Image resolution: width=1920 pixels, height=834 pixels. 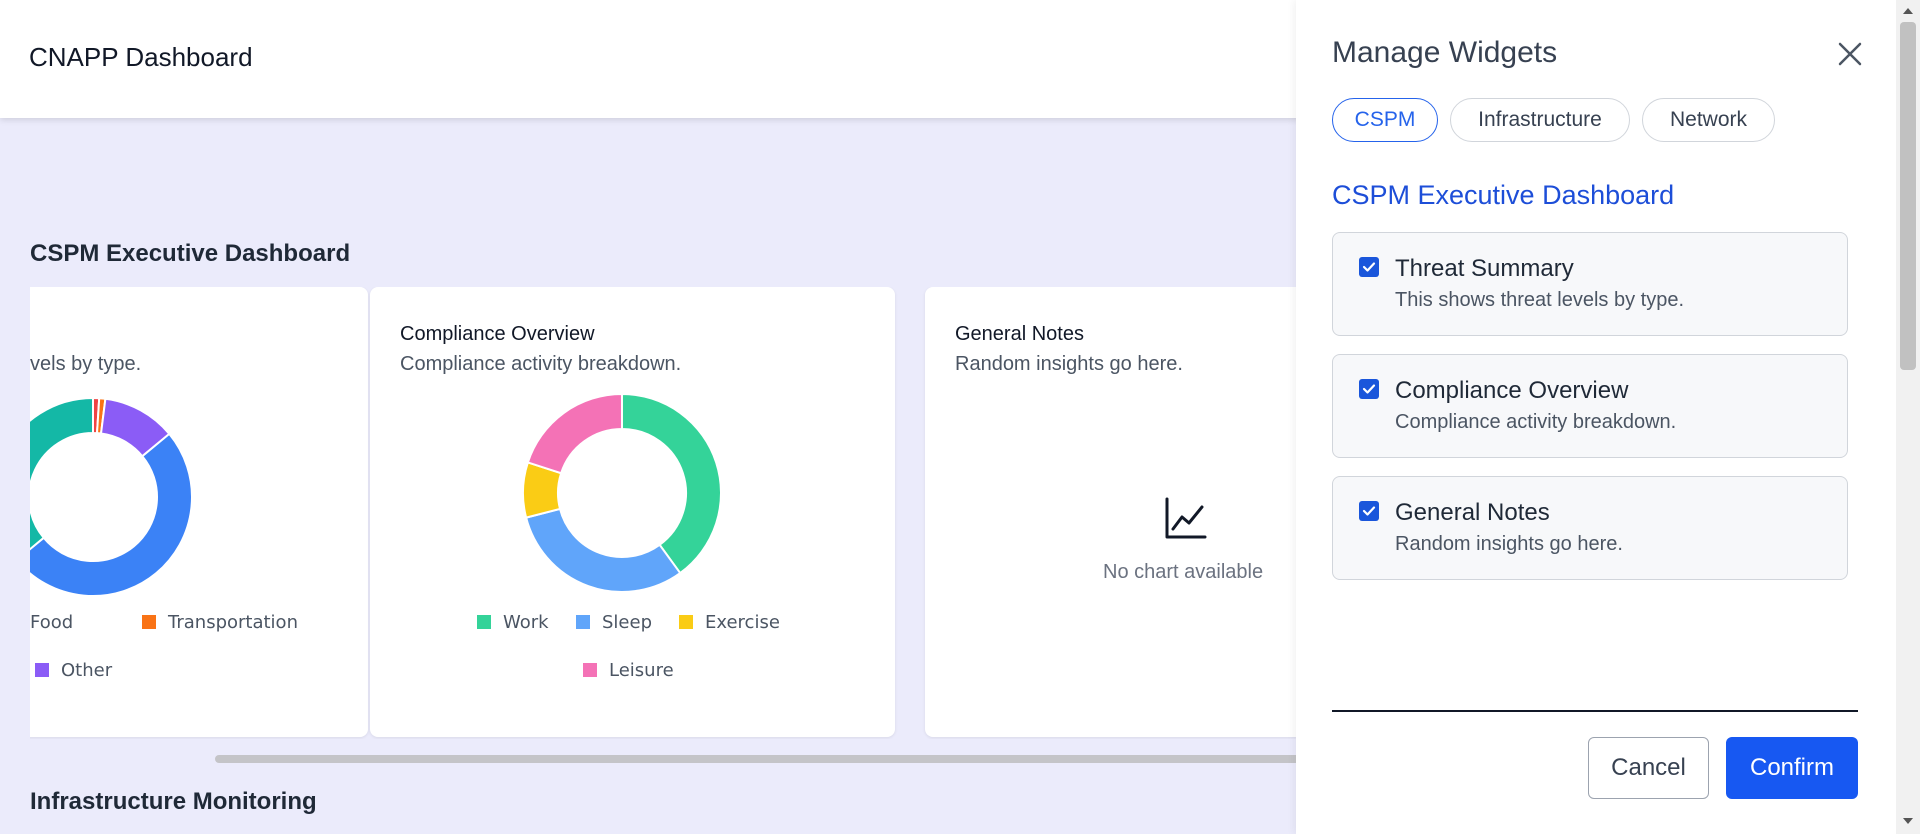 I want to click on legend-item-transportation: Transportation, so click(x=220, y=622).